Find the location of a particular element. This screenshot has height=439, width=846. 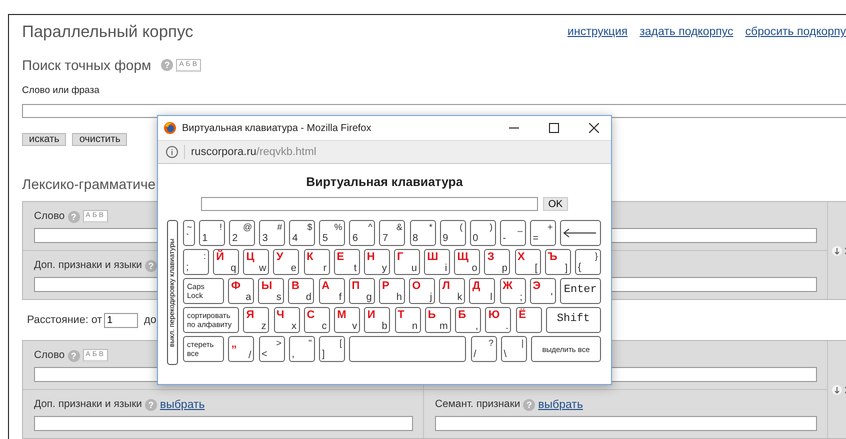

keyboard-key: Ч x is located at coordinates (287, 320).